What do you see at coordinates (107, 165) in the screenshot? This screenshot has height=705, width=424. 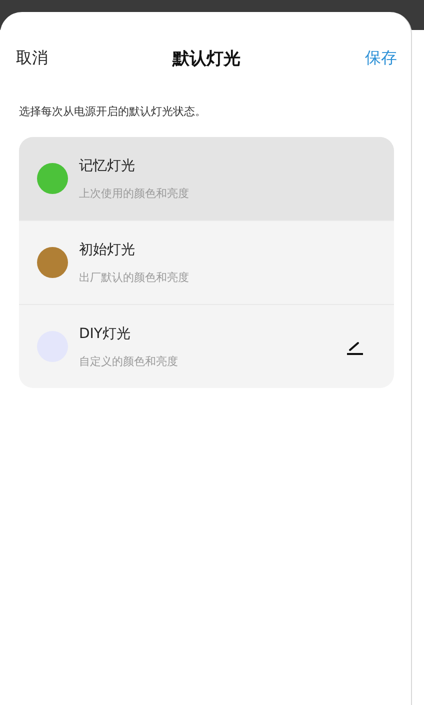 I see `option-title: 记忆灯光` at bounding box center [107, 165].